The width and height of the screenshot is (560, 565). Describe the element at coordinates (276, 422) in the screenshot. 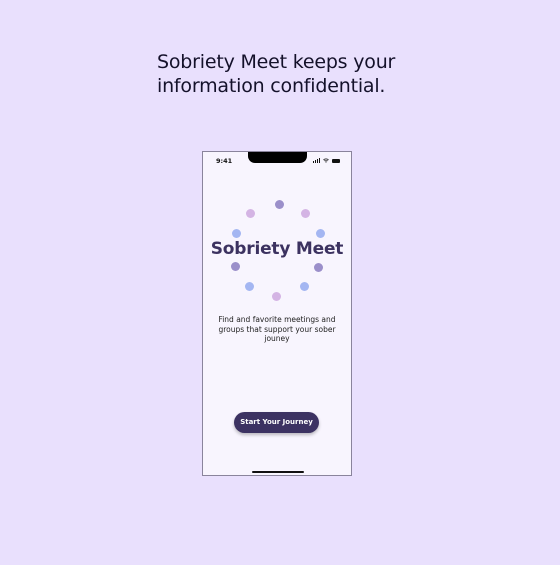

I see `start-journey-button: Start Your Journey` at that location.